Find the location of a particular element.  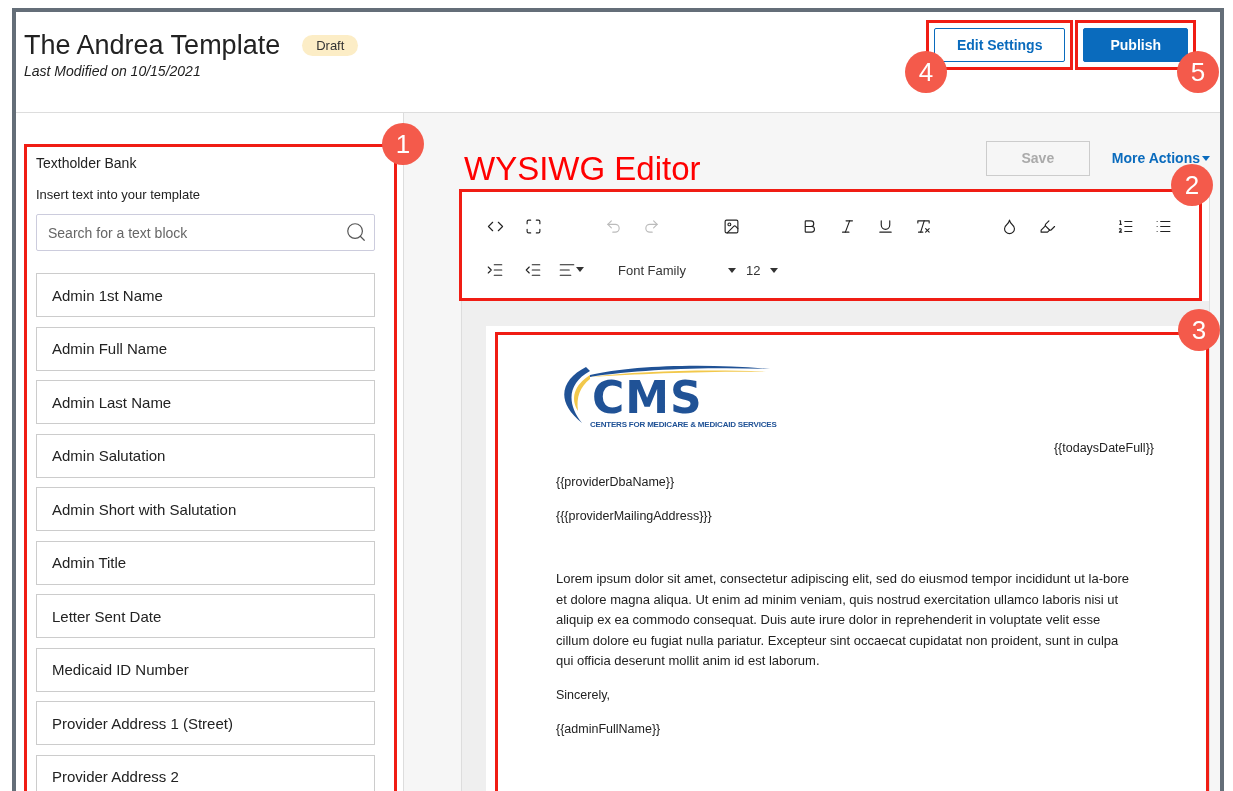

text-block-item: Provider Address 1 (Street) is located at coordinates (205, 723).